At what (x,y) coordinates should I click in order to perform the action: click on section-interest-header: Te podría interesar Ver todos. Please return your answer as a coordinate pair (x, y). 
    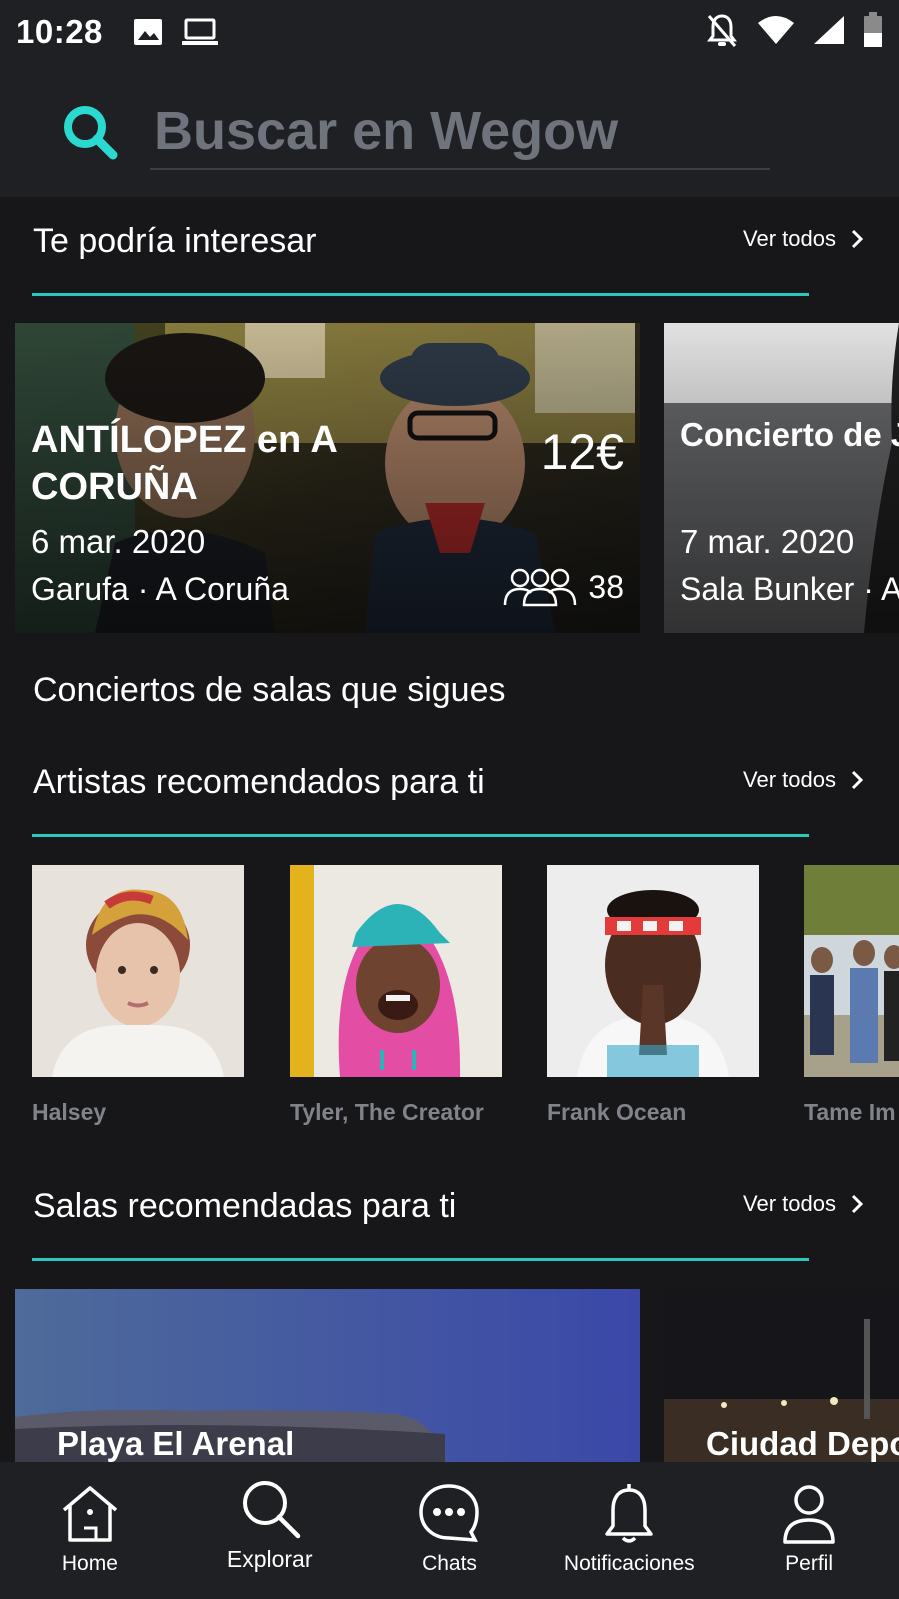
    Looking at the image, I should click on (448, 248).